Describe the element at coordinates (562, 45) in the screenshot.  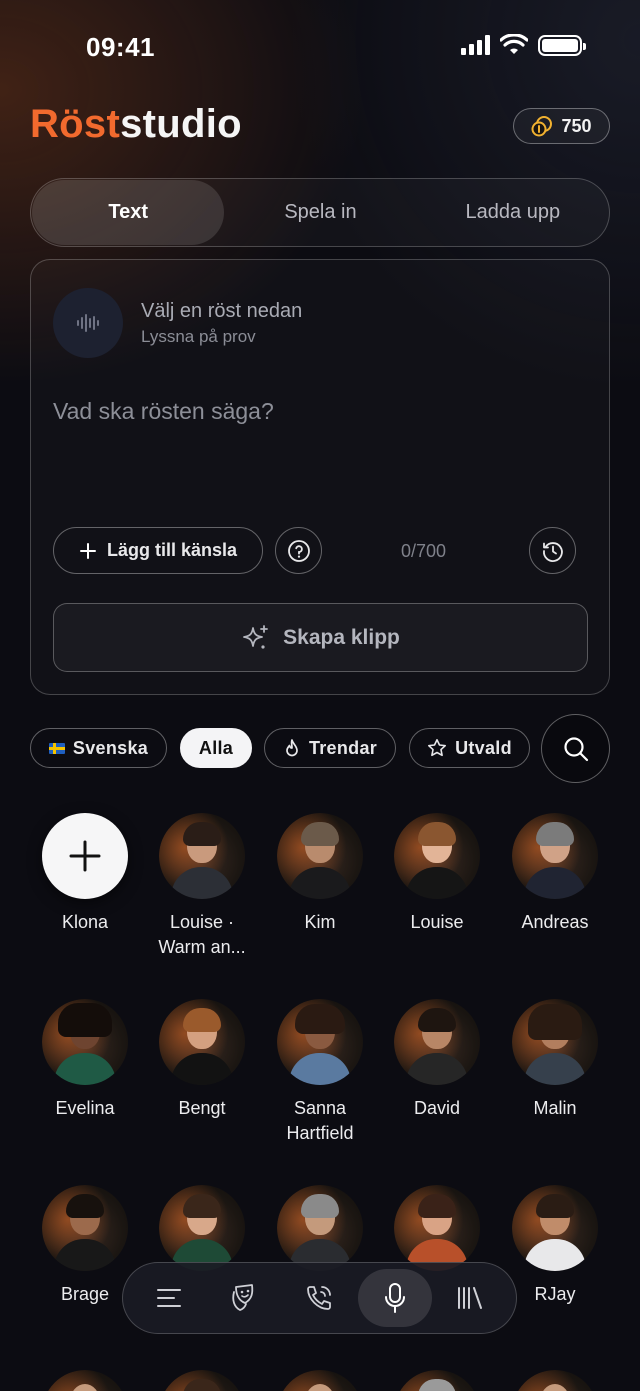
I see `battery-icon` at that location.